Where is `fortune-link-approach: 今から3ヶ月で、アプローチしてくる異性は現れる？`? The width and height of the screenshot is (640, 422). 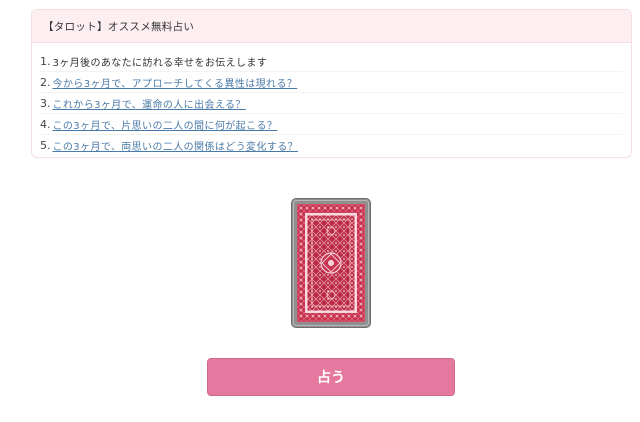
fortune-link-approach: 今から3ヶ月で、アプローチしてくる異性は現れる？ is located at coordinates (175, 82).